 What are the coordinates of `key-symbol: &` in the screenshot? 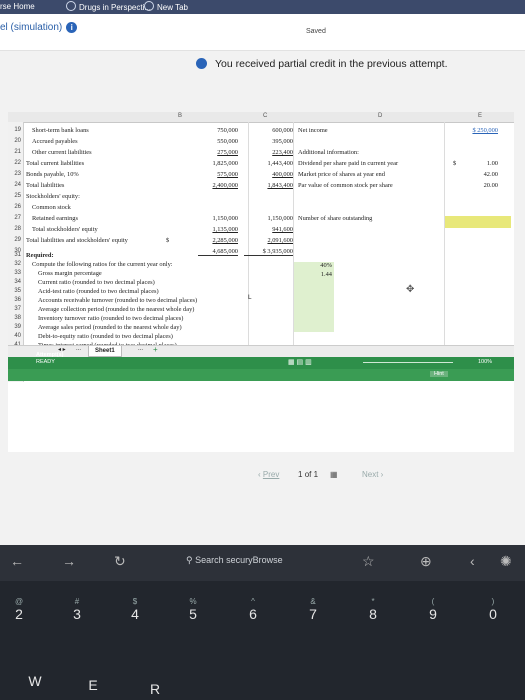 It's located at (313, 601).